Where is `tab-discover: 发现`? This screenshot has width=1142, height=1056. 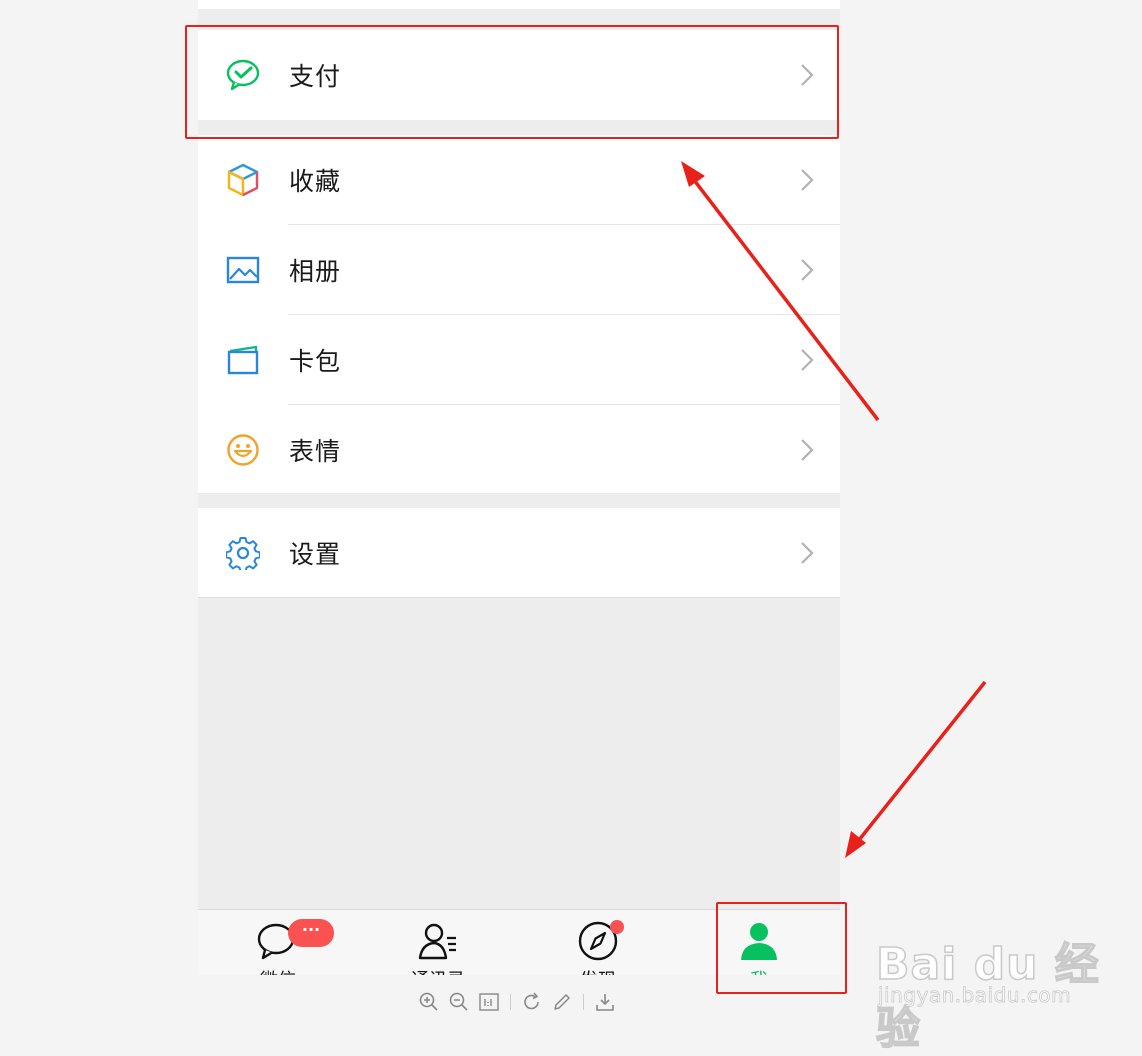 tab-discover: 发现 is located at coordinates (598, 942).